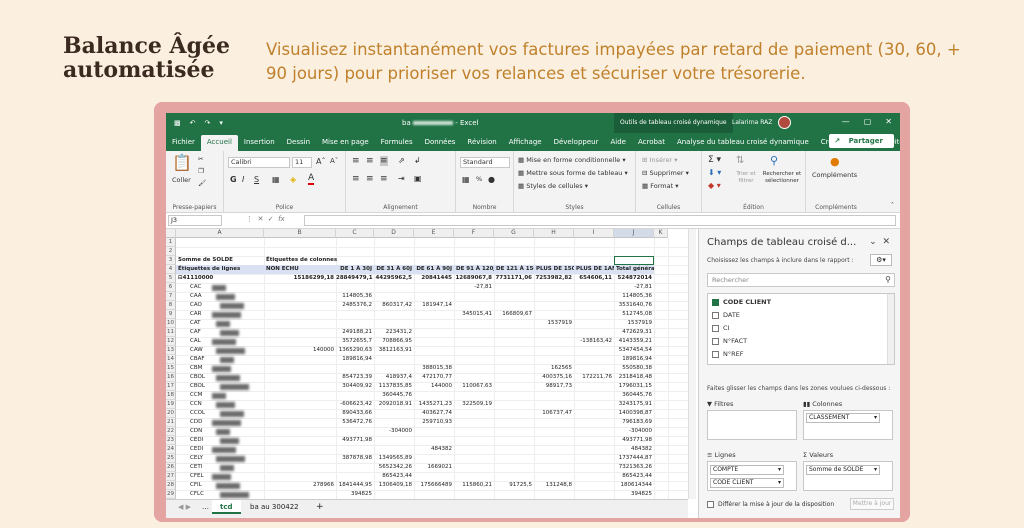 The image size is (1024, 528). Describe the element at coordinates (201, 494) in the screenshot. I see `client-code-cell: CFLC` at that location.